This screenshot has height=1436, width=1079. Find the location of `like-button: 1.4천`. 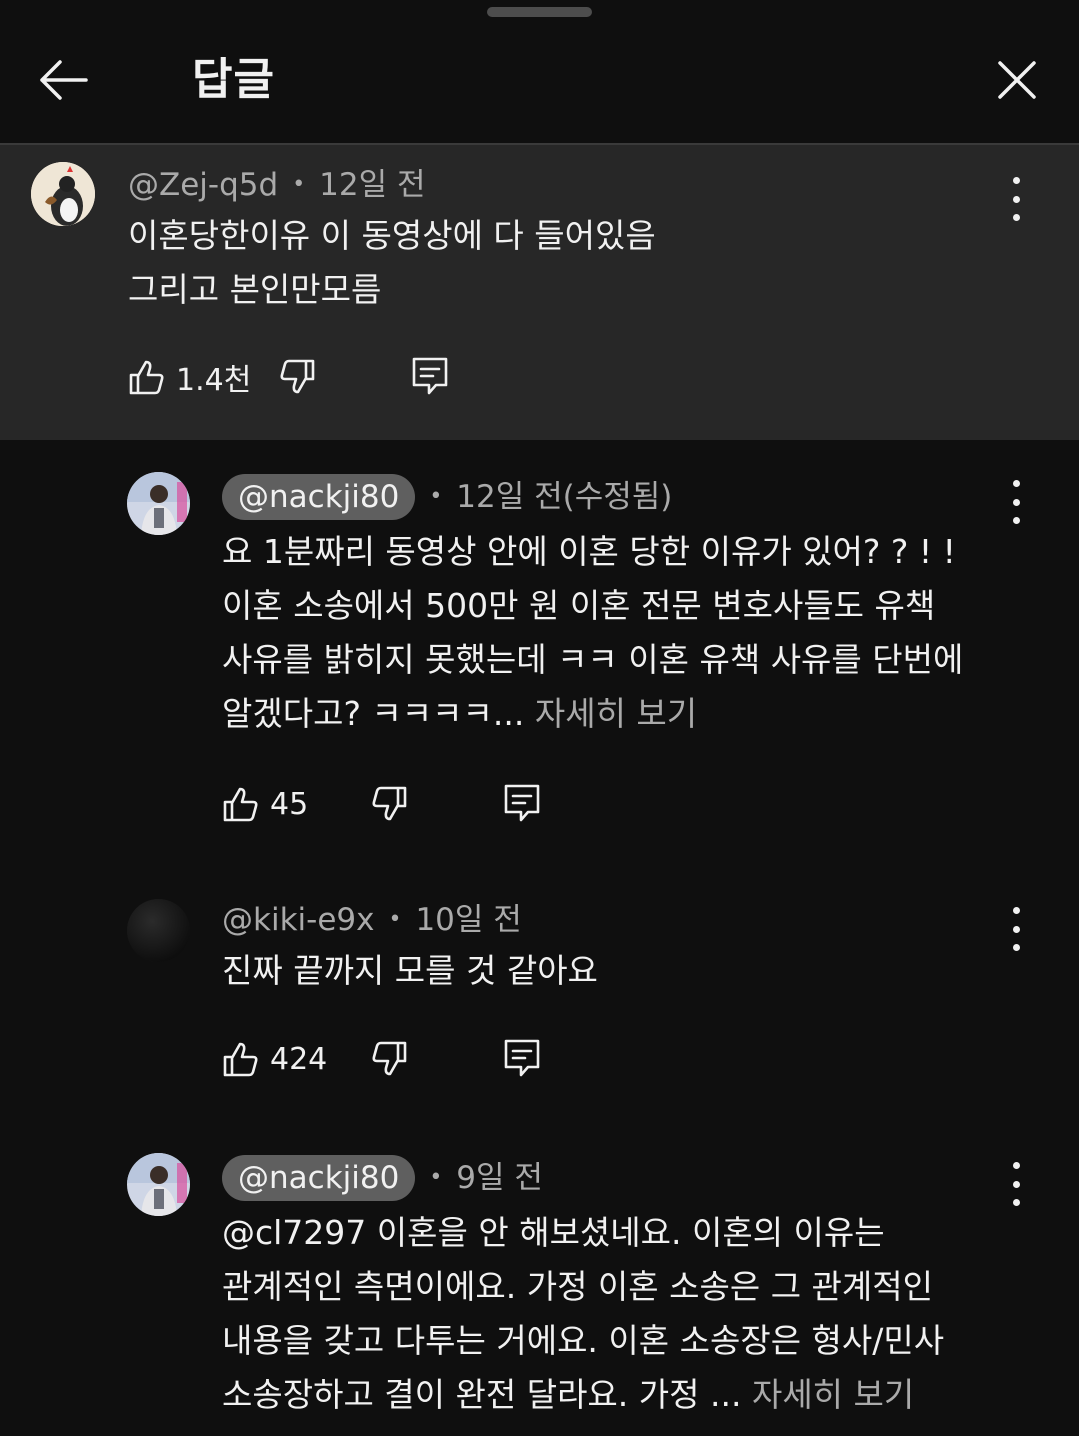

like-button: 1.4천 is located at coordinates (189, 377).